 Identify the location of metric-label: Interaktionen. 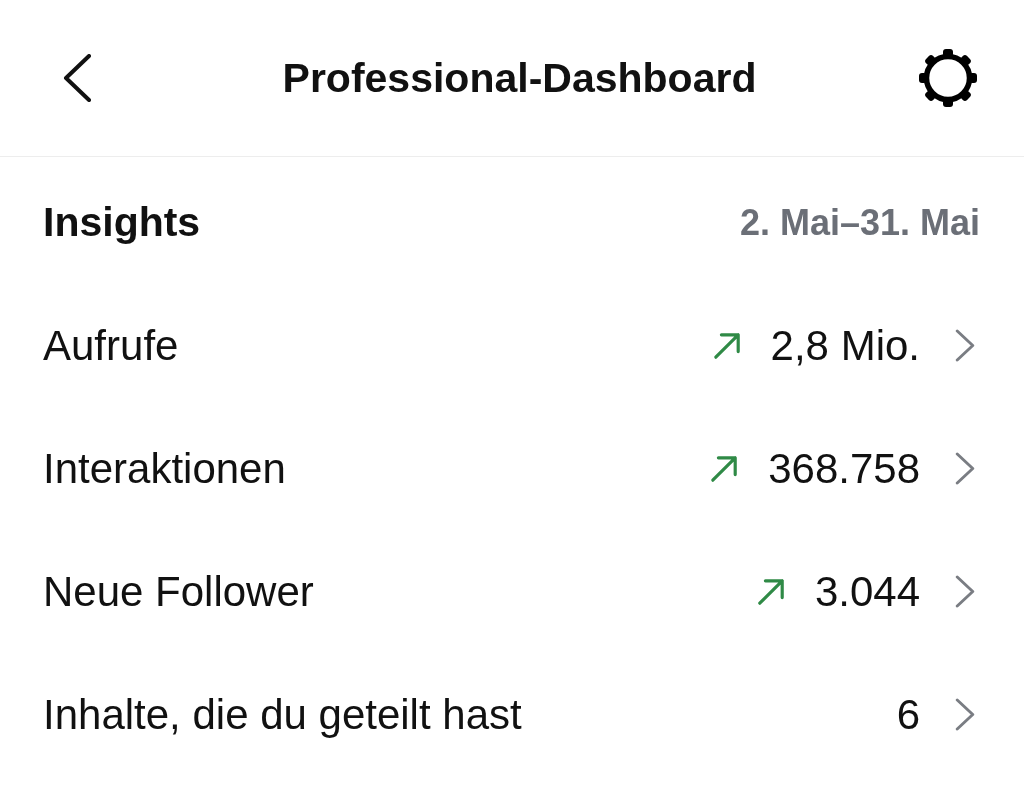
(164, 468).